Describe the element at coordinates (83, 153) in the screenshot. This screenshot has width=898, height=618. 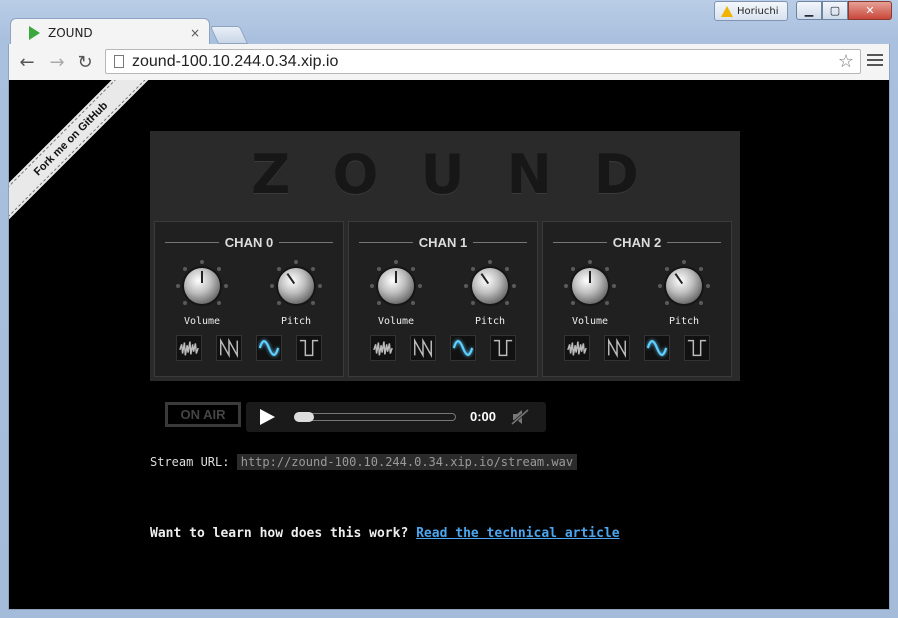
I see `fork-ribbon: Fork me on GitHub` at that location.